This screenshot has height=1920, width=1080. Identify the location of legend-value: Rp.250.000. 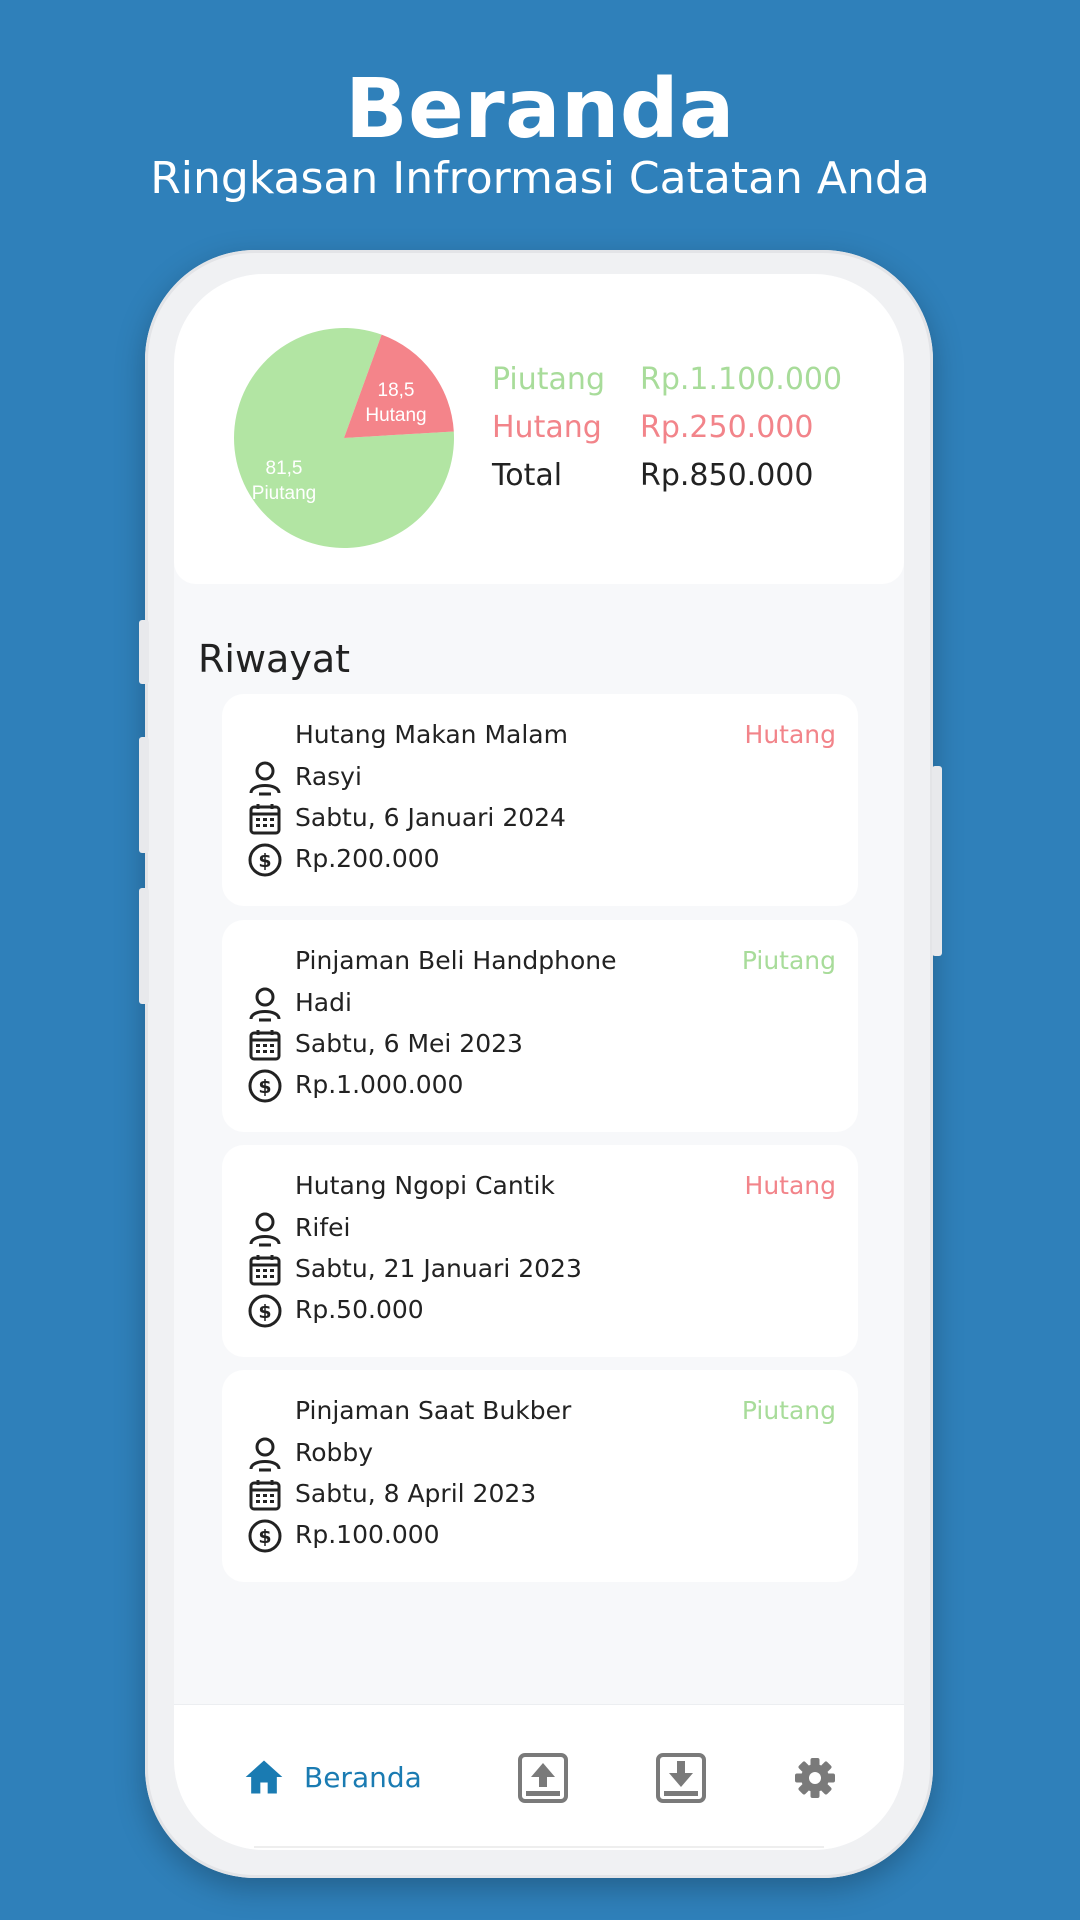
(727, 427).